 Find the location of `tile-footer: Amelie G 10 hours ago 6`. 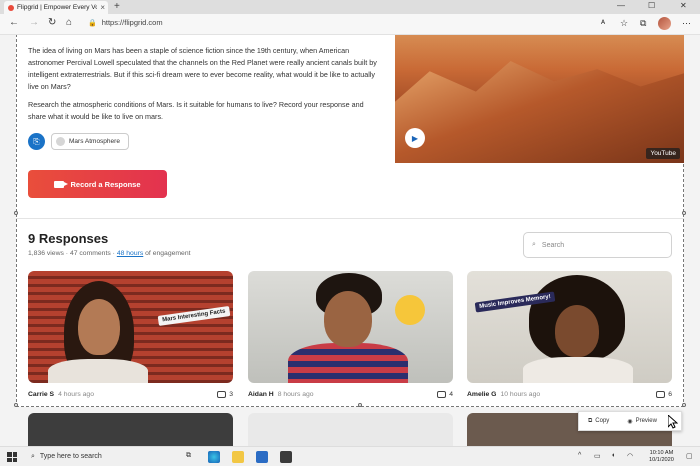

tile-footer: Amelie G 10 hours ago 6 is located at coordinates (569, 394).